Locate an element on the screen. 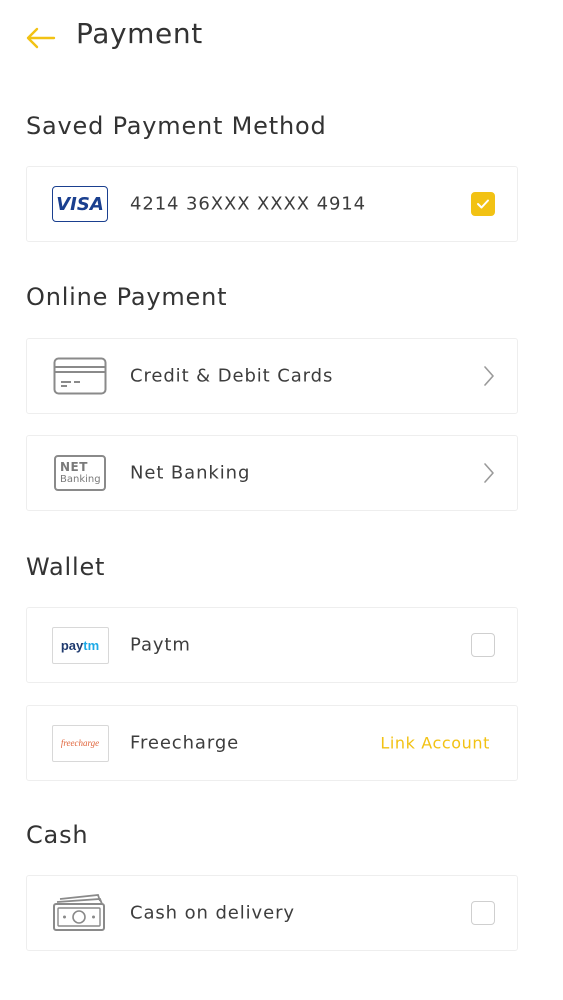 The height and width of the screenshot is (1000, 563). saved-card-row: VISA 4214 36XXX XXXX 4914 is located at coordinates (272, 204).